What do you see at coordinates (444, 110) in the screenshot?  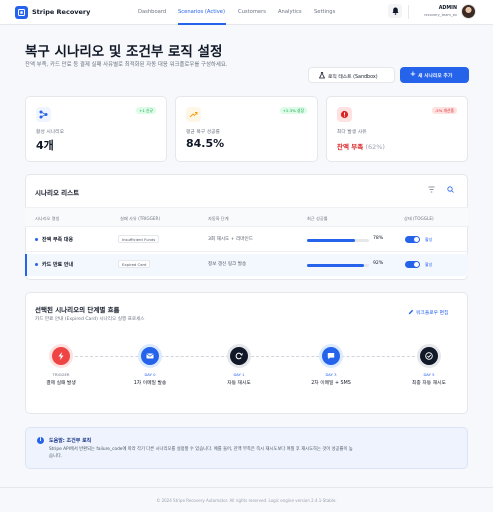 I see `status-badge: -5% 개선중` at bounding box center [444, 110].